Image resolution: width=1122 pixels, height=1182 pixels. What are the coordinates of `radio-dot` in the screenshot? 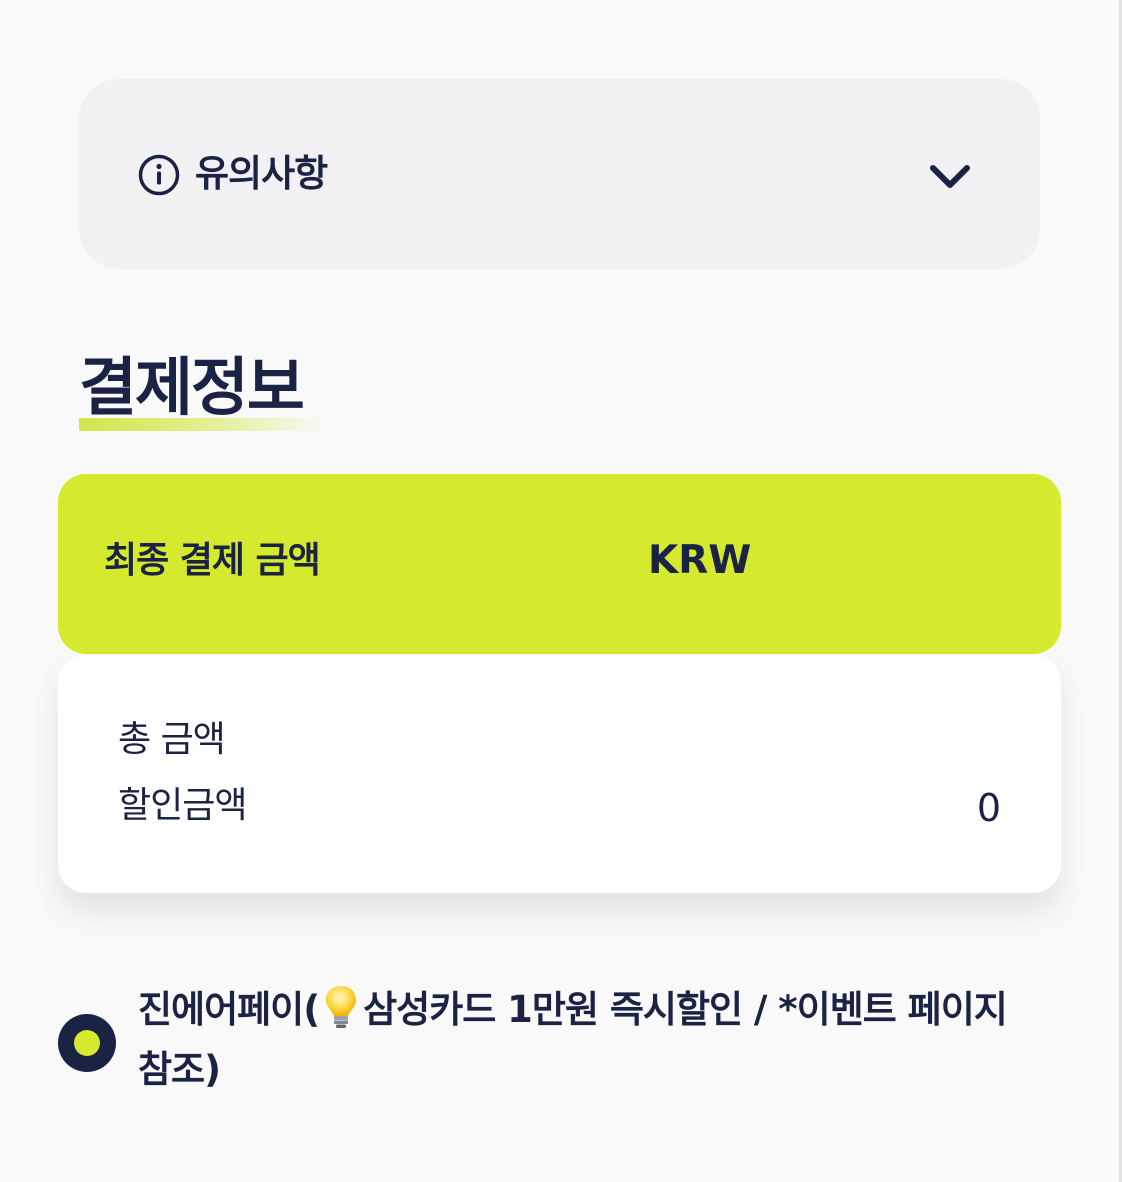 It's located at (87, 1043).